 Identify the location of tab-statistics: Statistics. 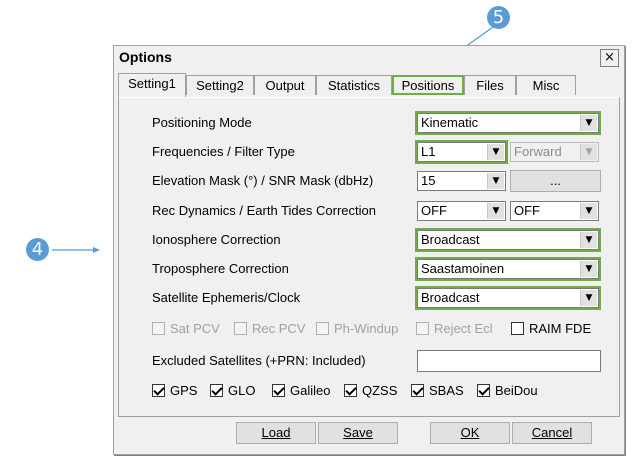
(354, 85).